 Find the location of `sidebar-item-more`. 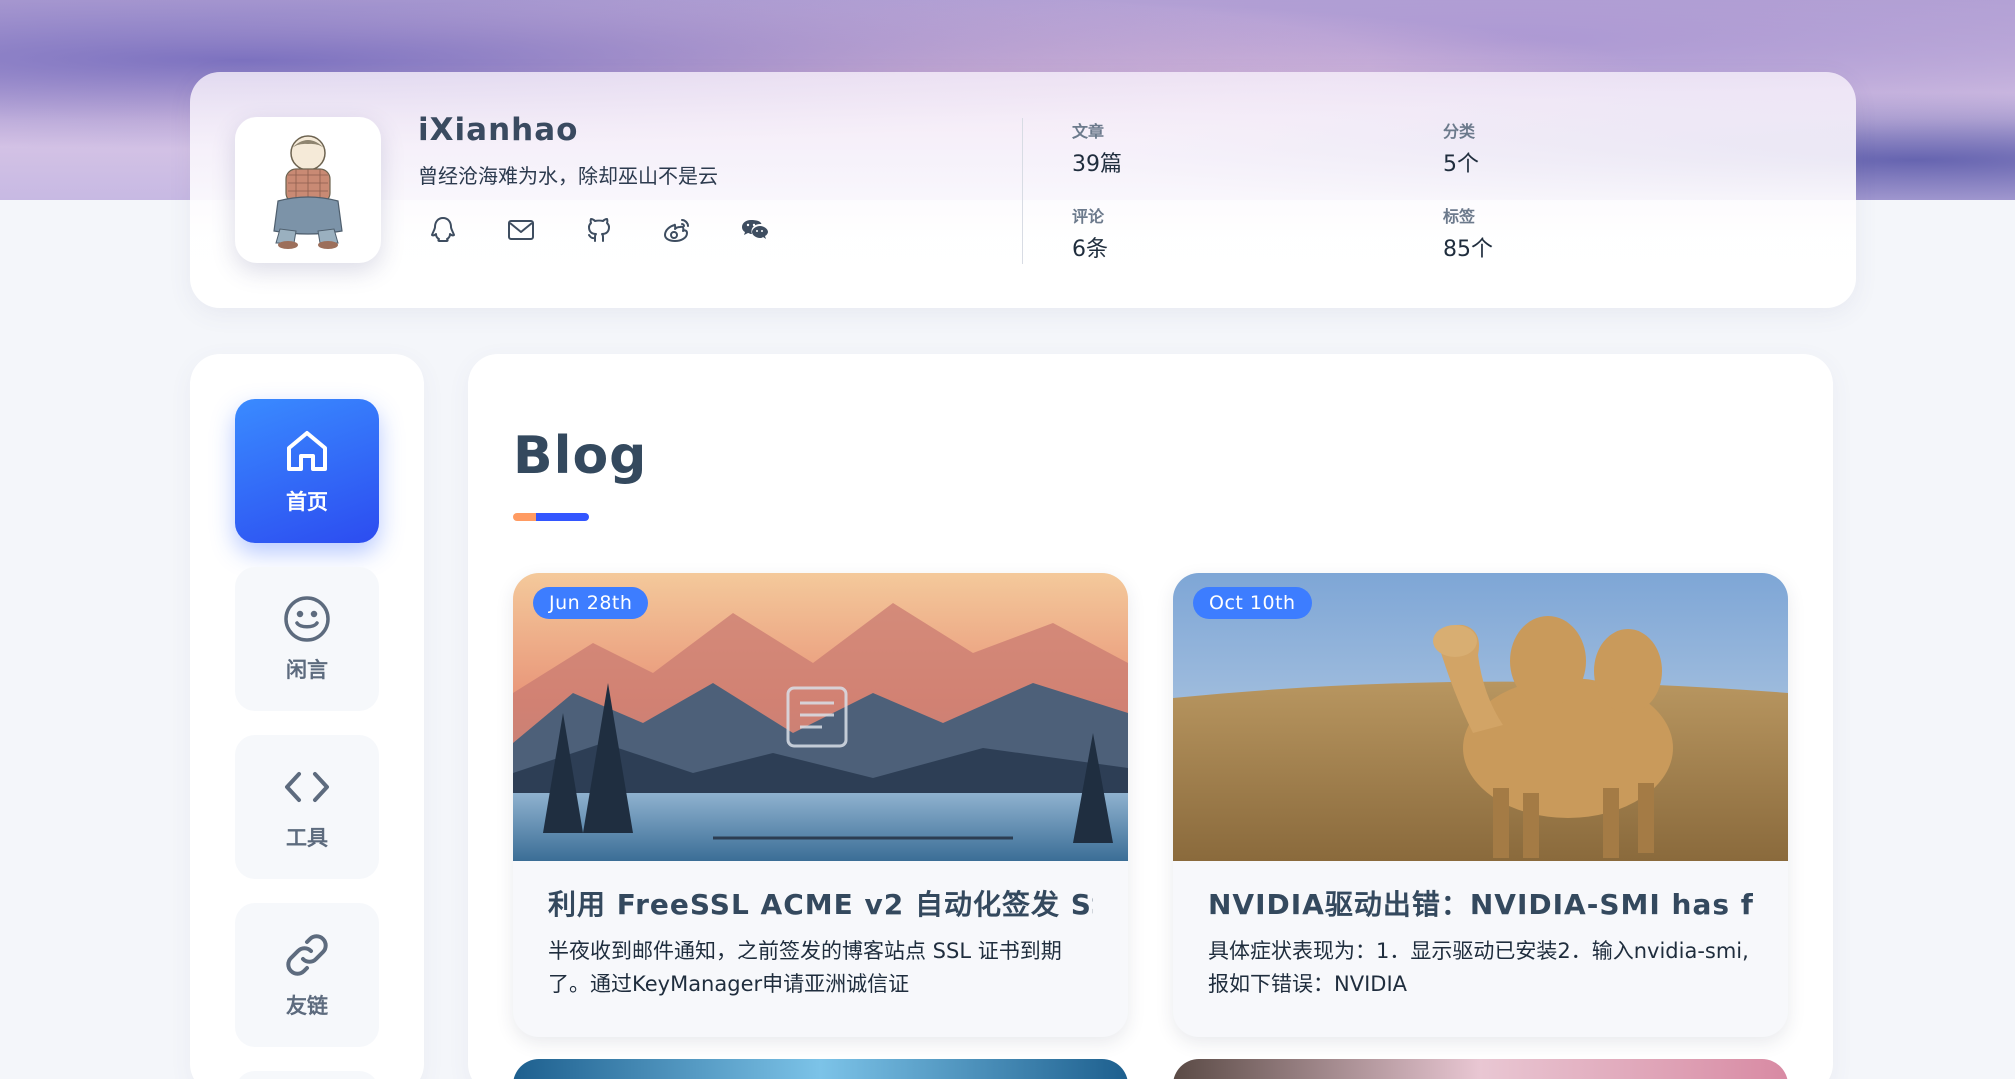

sidebar-item-more is located at coordinates (307, 1075).